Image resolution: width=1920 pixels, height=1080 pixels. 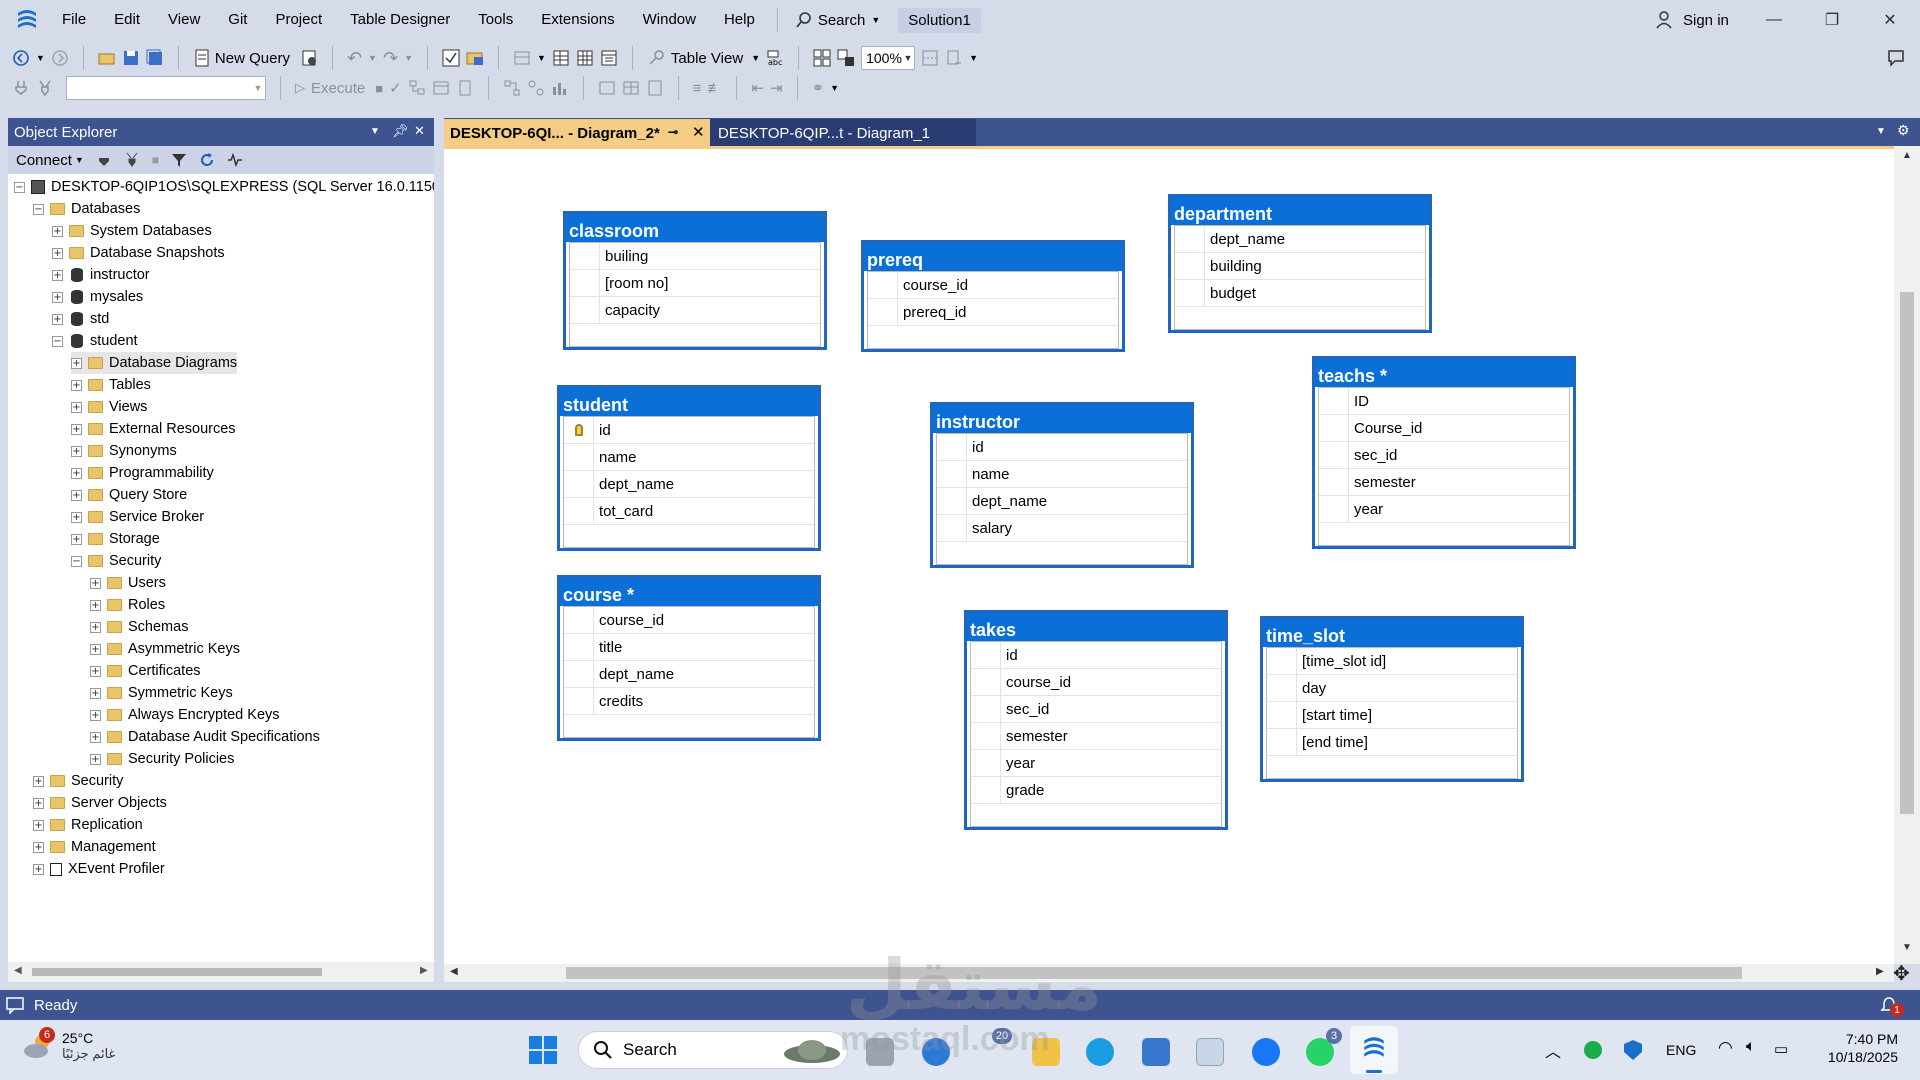 I want to click on tree-node: + std, so click(x=80, y=319).